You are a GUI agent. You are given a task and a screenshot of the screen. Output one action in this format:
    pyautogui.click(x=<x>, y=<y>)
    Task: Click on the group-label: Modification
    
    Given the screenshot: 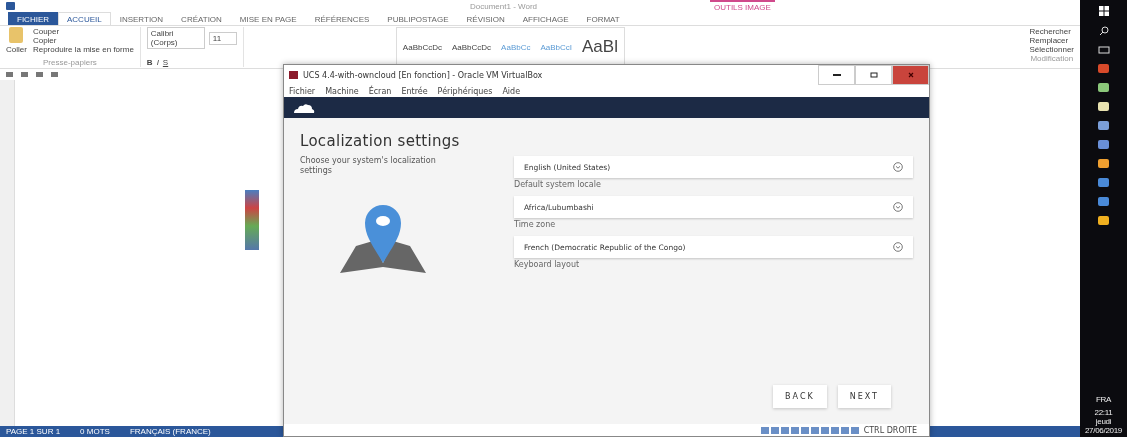 What is the action you would take?
    pyautogui.click(x=1051, y=58)
    